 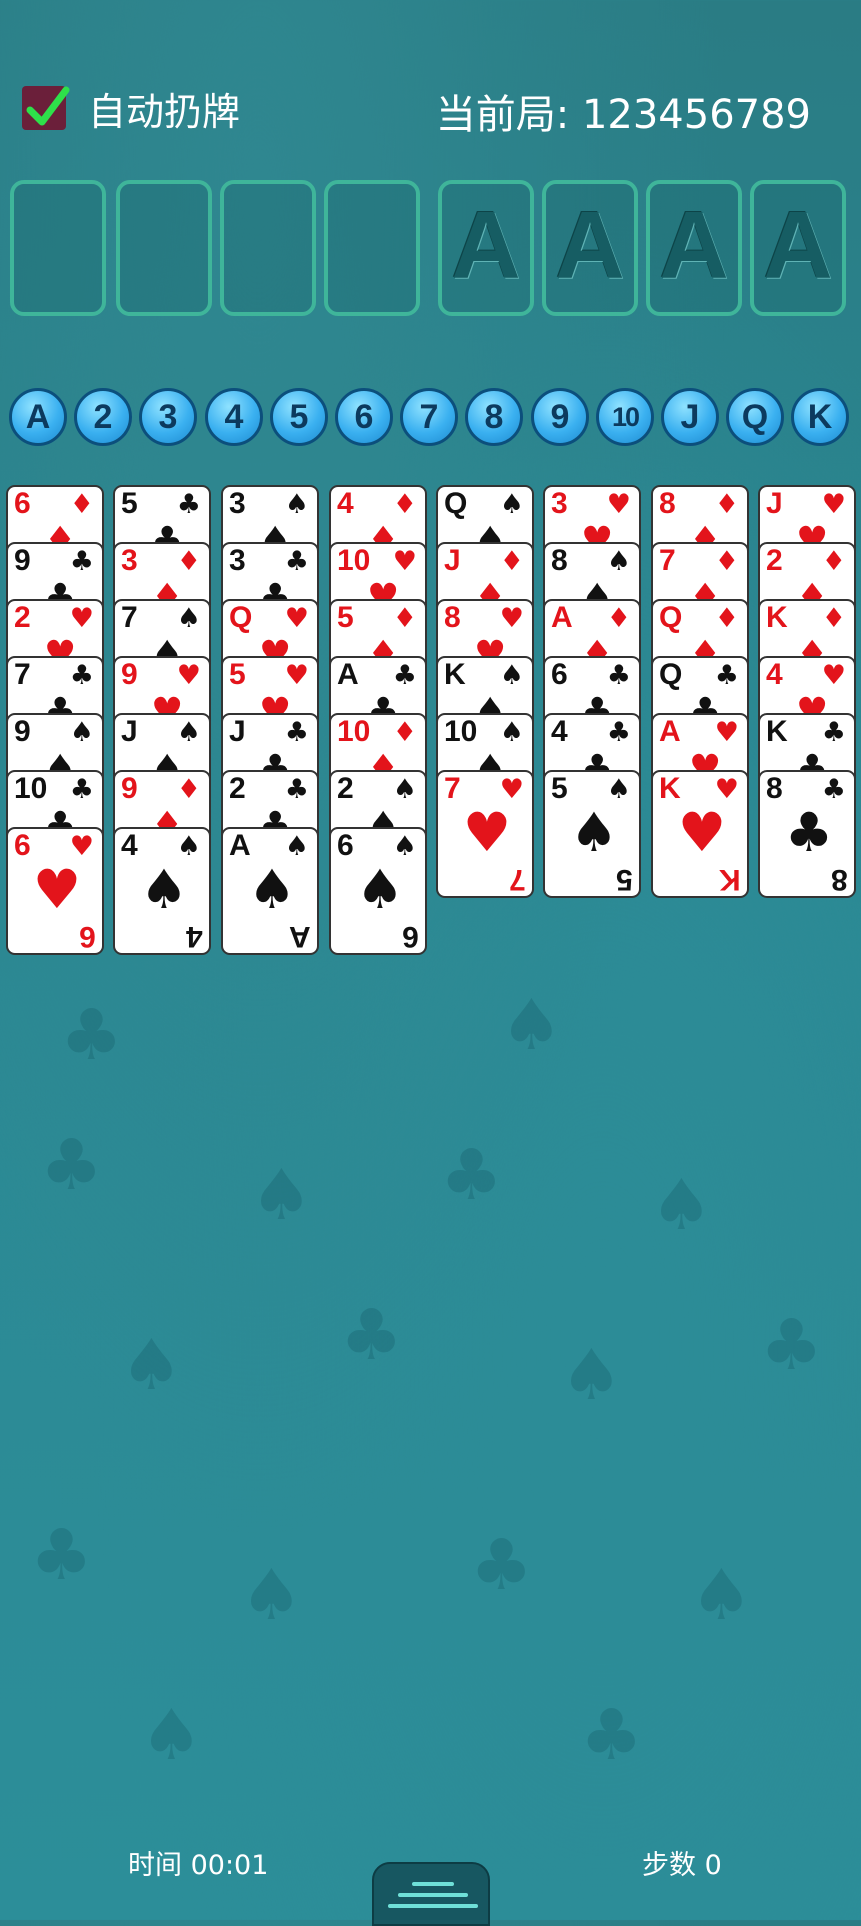 What do you see at coordinates (234, 417) in the screenshot?
I see `rank-button: 4` at bounding box center [234, 417].